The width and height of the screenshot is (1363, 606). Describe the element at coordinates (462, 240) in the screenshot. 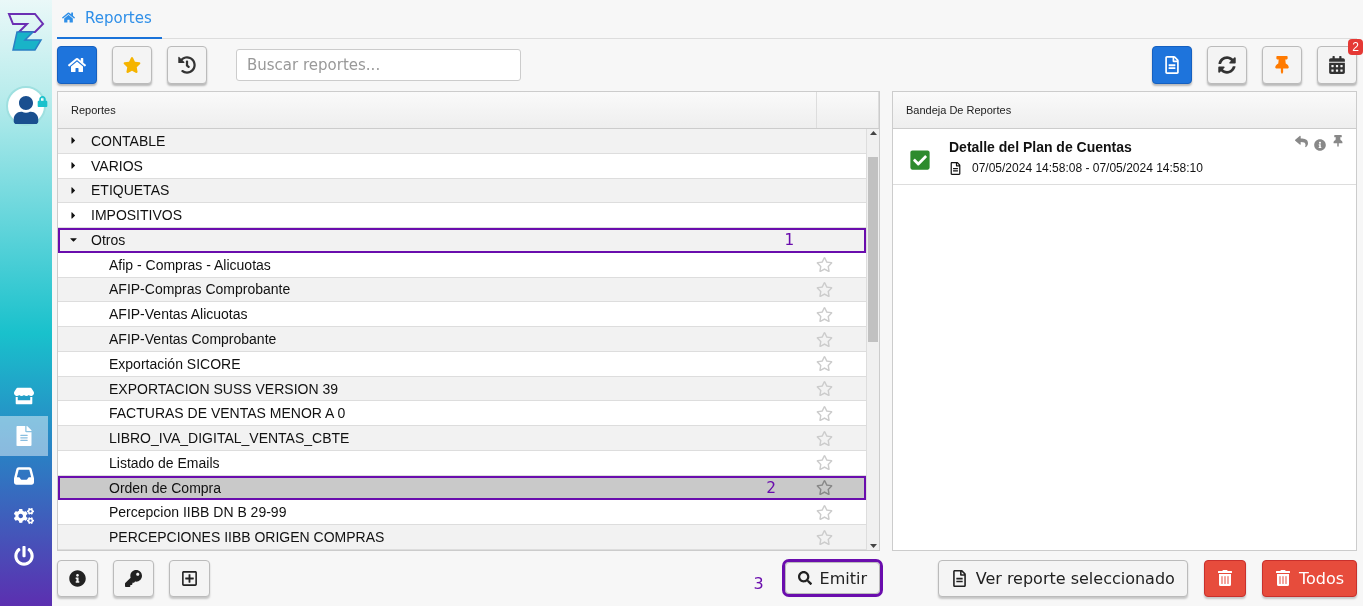

I see `category-row: Otros 1` at that location.